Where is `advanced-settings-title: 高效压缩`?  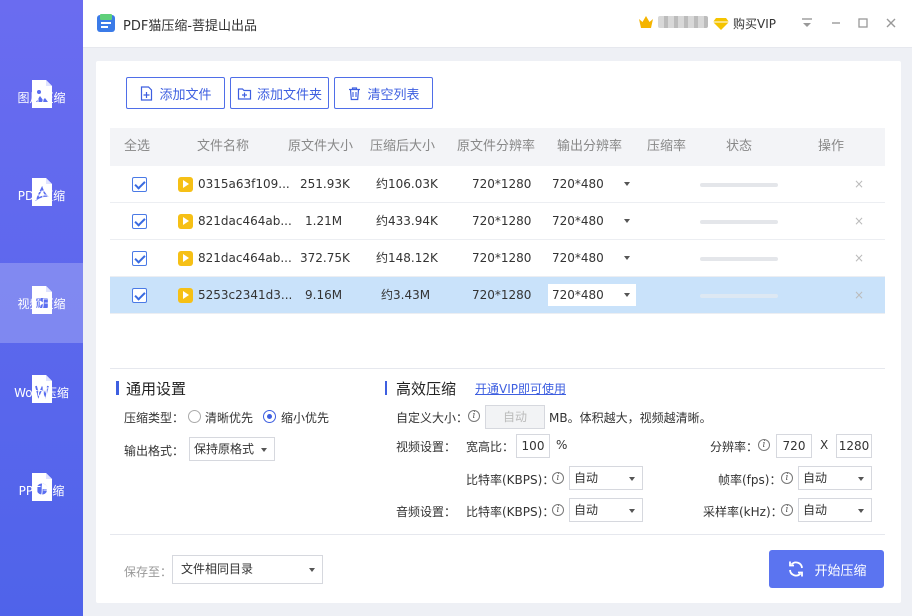 advanced-settings-title: 高效压缩 is located at coordinates (426, 389).